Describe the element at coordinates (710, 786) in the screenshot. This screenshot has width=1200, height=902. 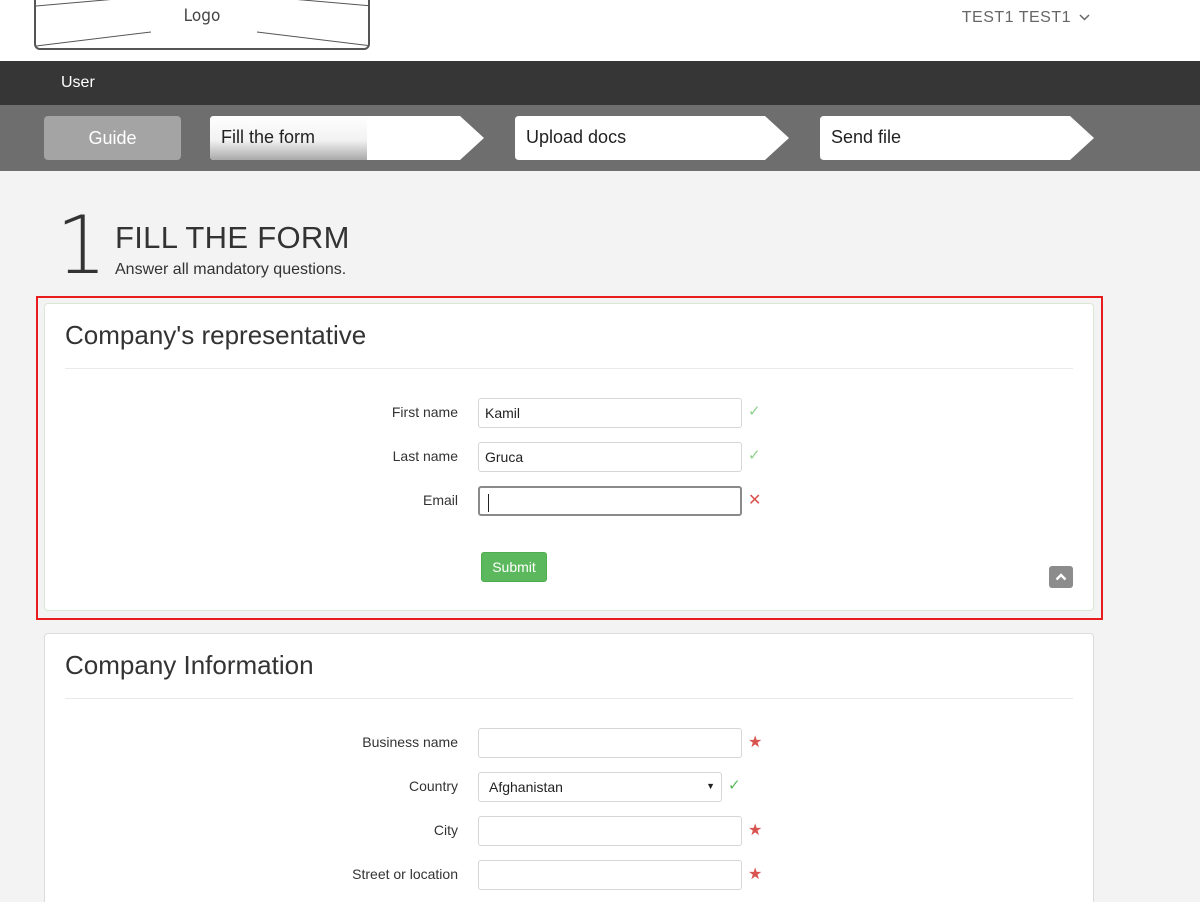
I see `dropdown-arrow-icon: ▼` at that location.